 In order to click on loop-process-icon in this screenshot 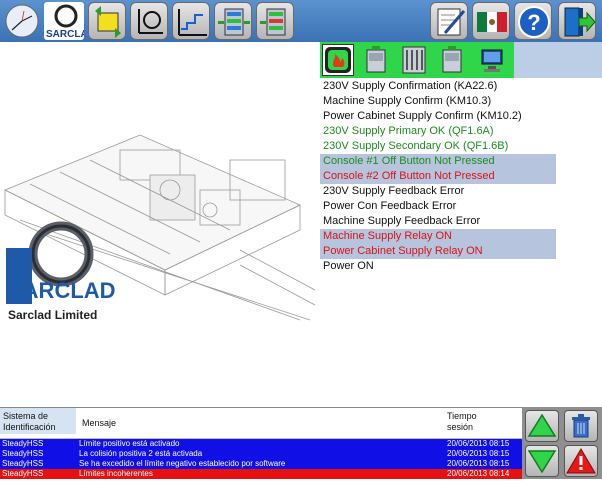, I will do `click(150, 21)`.